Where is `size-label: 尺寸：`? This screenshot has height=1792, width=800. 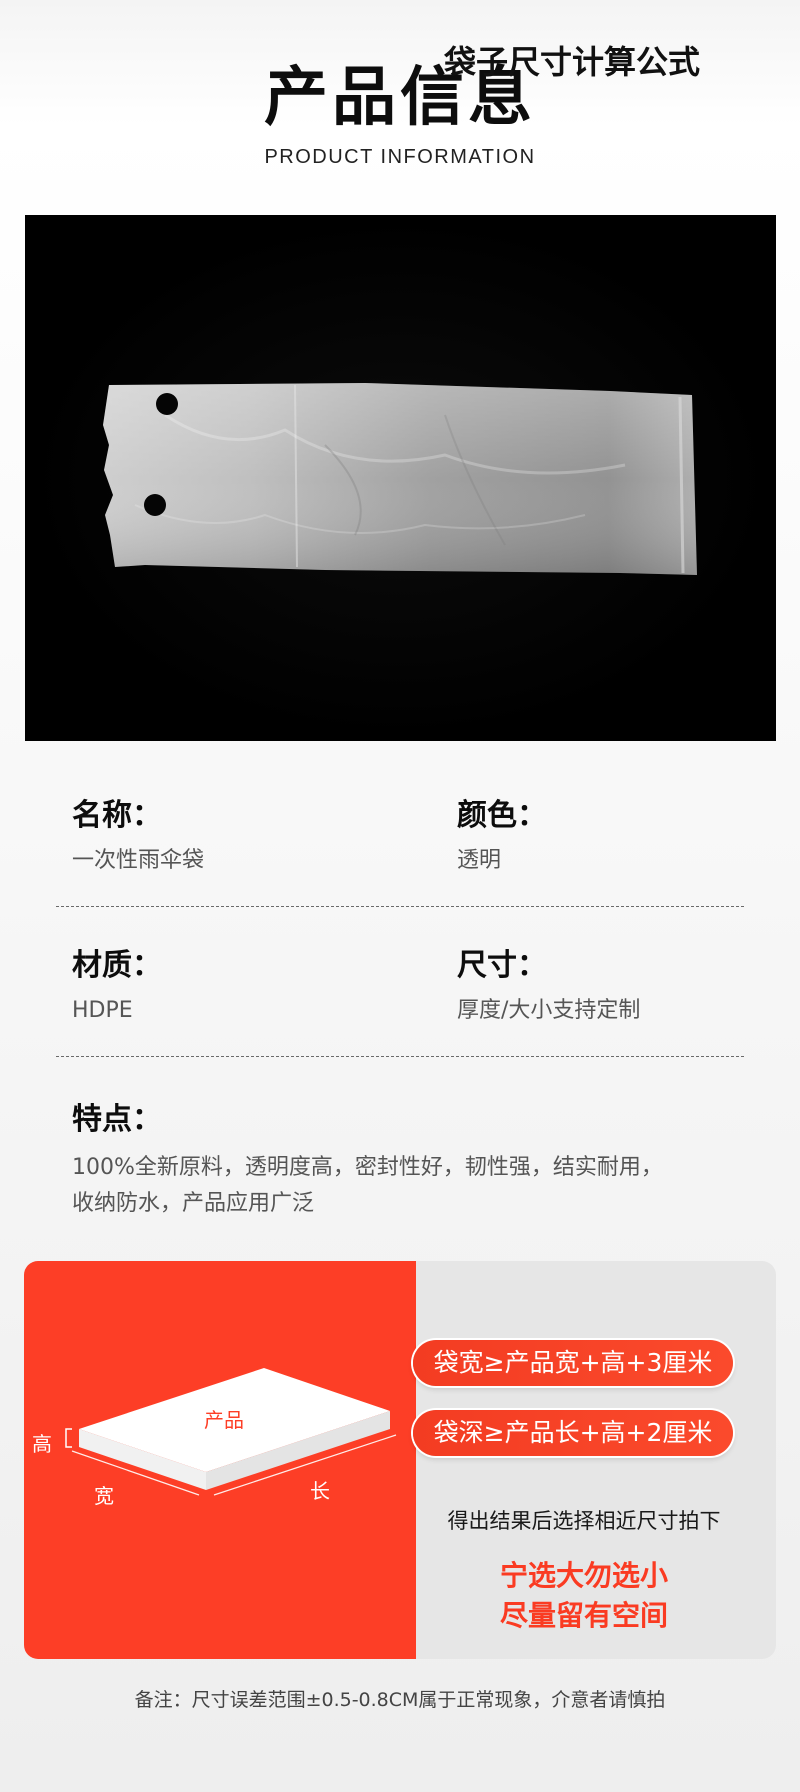
size-label: 尺寸： is located at coordinates (502, 965).